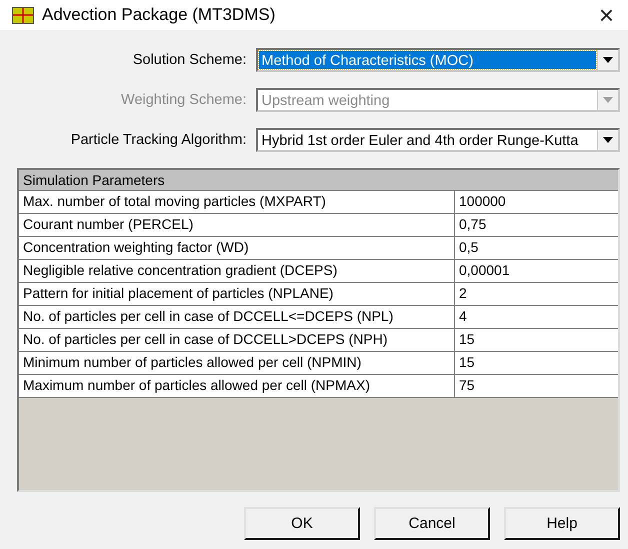 Image resolution: width=628 pixels, height=549 pixels. Describe the element at coordinates (237, 294) in the screenshot. I see `table-cell: Pattern for initial placement of particles (NPLANE)` at that location.